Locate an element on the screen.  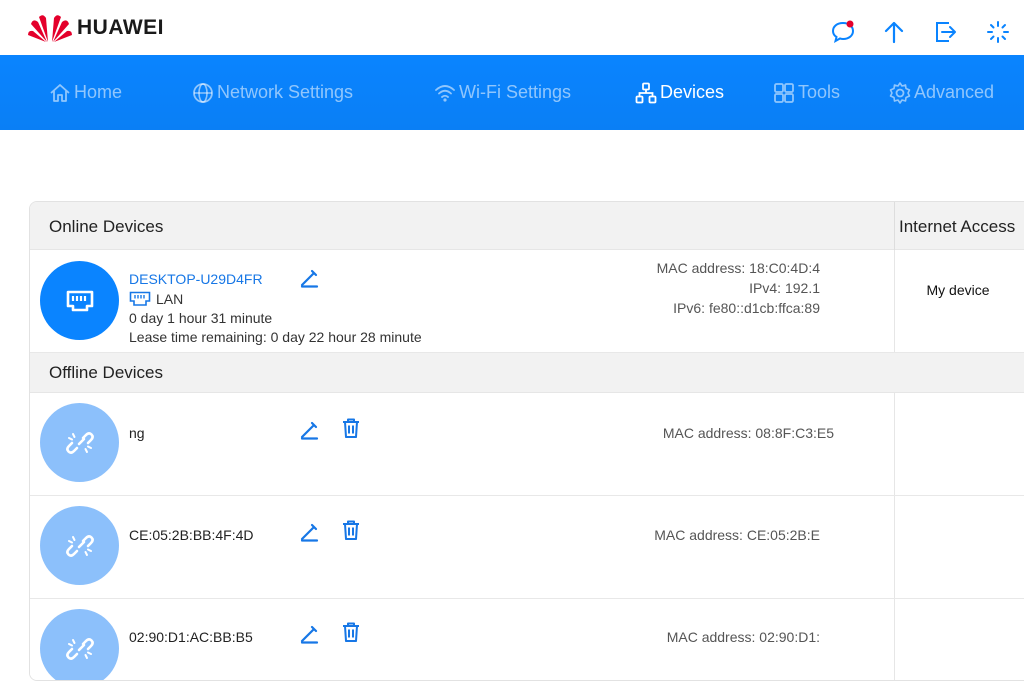
nav-wifi-settings: Wi-Fi Settings is located at coordinates (502, 92).